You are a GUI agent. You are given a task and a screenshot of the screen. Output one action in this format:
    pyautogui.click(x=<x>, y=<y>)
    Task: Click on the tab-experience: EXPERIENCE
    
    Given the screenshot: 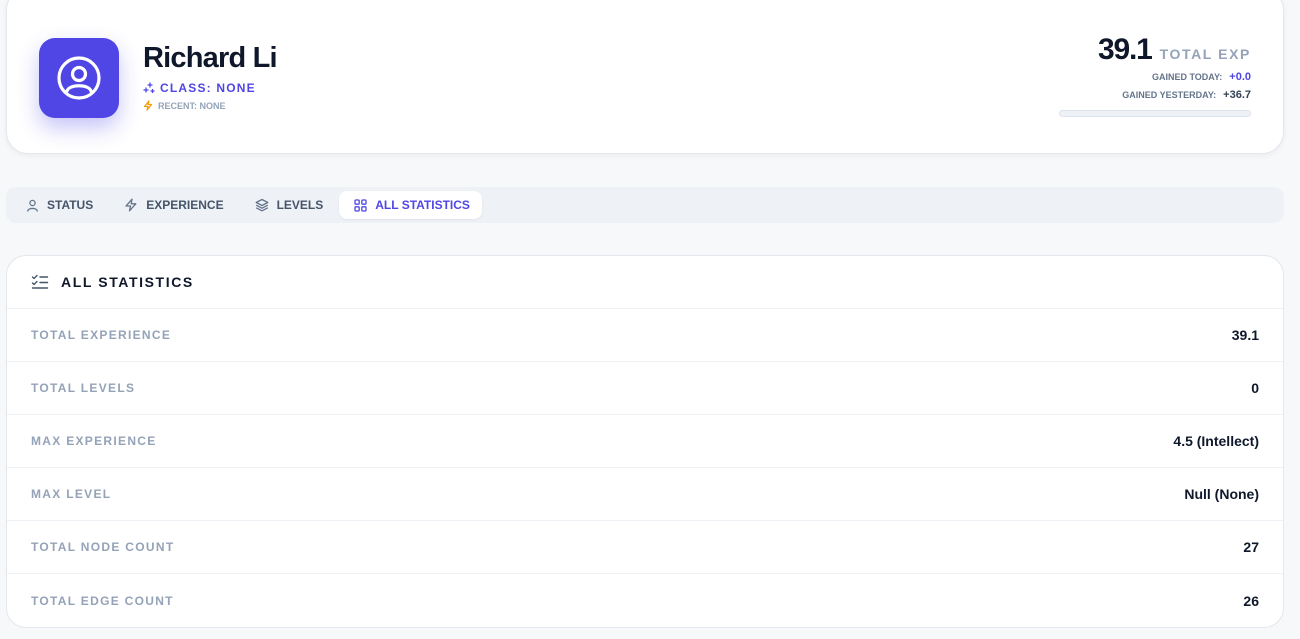 What is the action you would take?
    pyautogui.click(x=172, y=205)
    